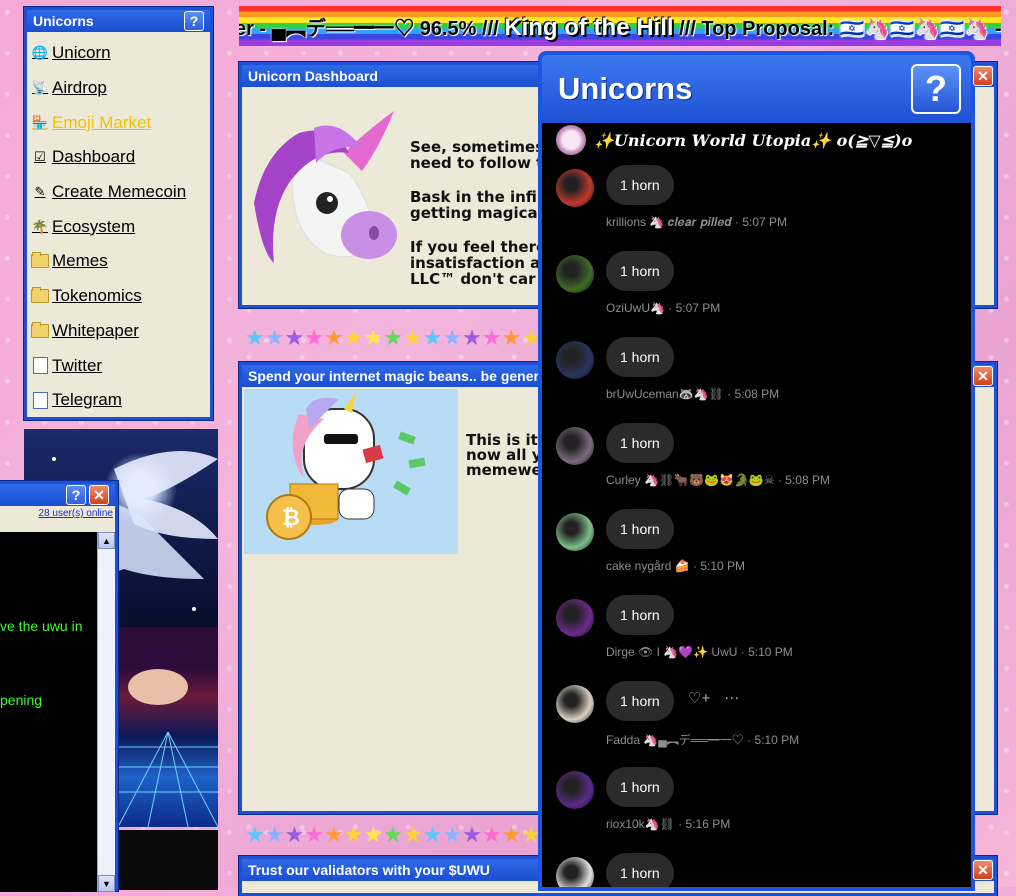 The width and height of the screenshot is (1016, 896). I want to click on menu-item-label: Unicorn, so click(81, 53).